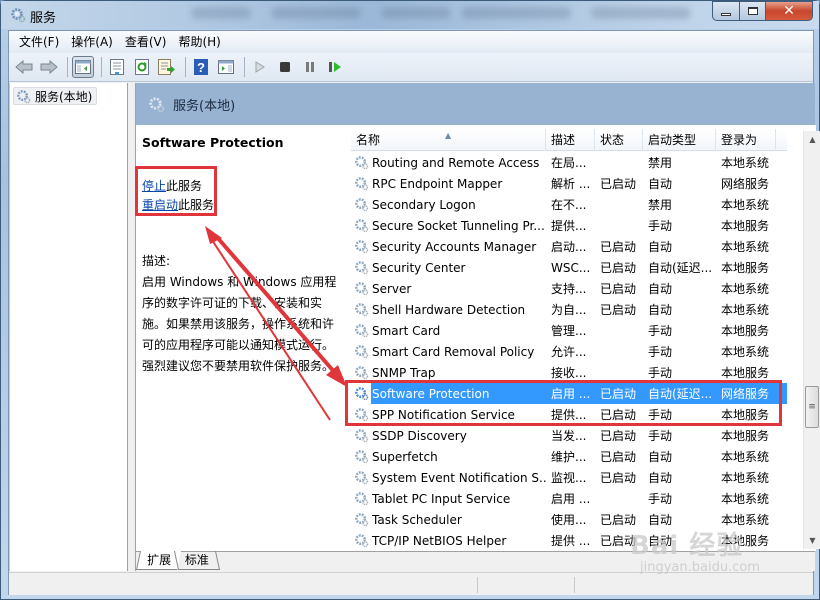 Image resolution: width=820 pixels, height=600 pixels. What do you see at coordinates (448, 456) in the screenshot?
I see `service-name-cell: Superfetch` at bounding box center [448, 456].